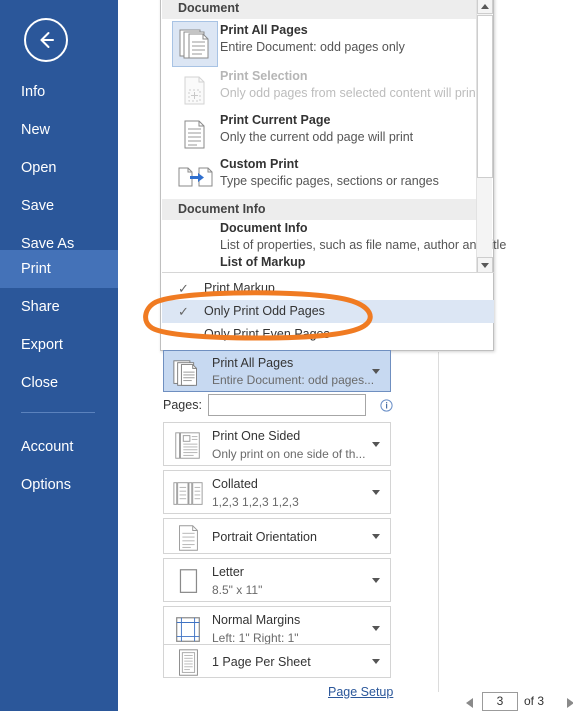 The image size is (573, 714). What do you see at coordinates (188, 664) in the screenshot?
I see `pages-per-sheet-icon` at bounding box center [188, 664].